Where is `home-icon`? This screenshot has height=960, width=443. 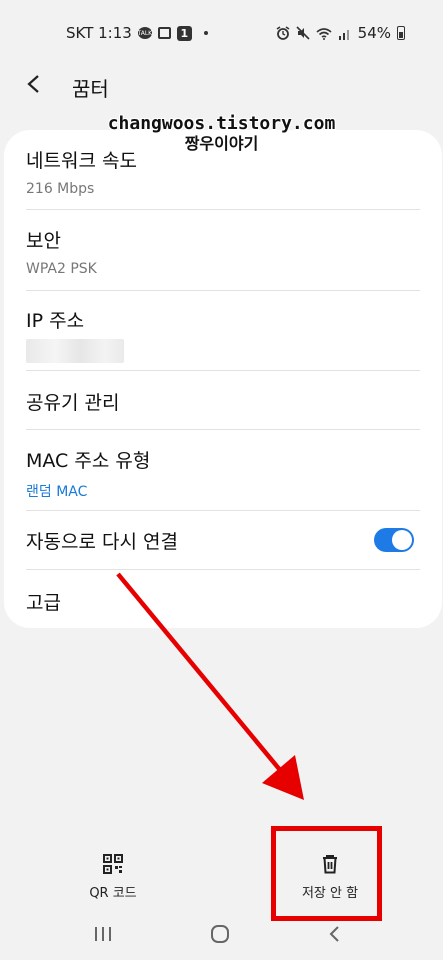 home-icon is located at coordinates (220, 934).